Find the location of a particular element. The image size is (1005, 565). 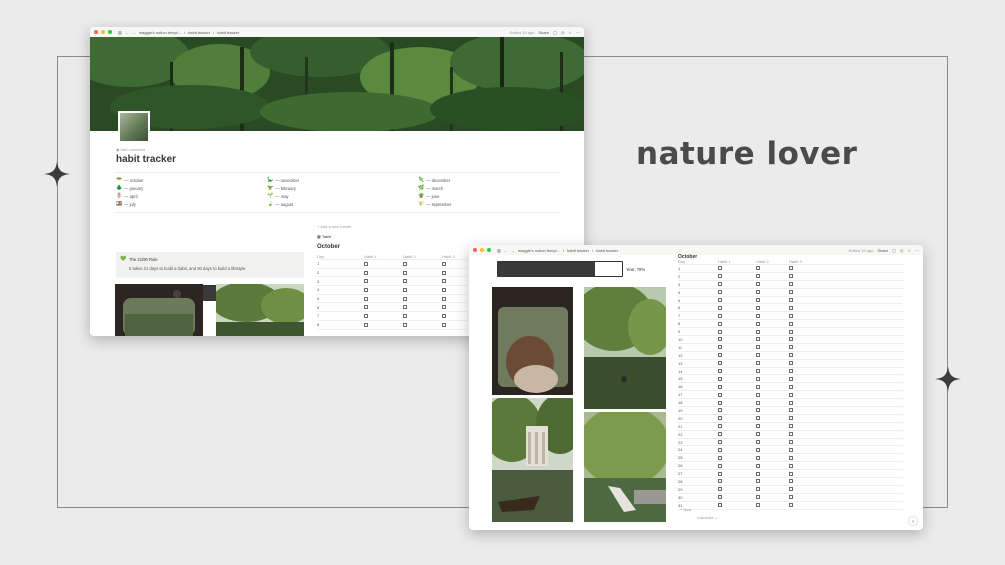

table-row: 6 is located at coordinates (392, 308).